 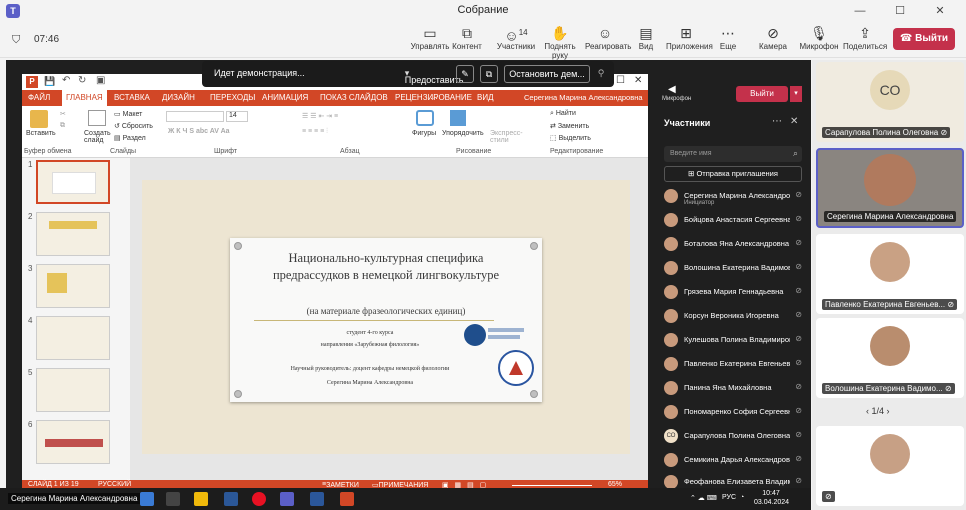 What do you see at coordinates (890, 358) in the screenshot?
I see `video-tile: Волошина Екатерина Вадимо... ⊘` at bounding box center [890, 358].